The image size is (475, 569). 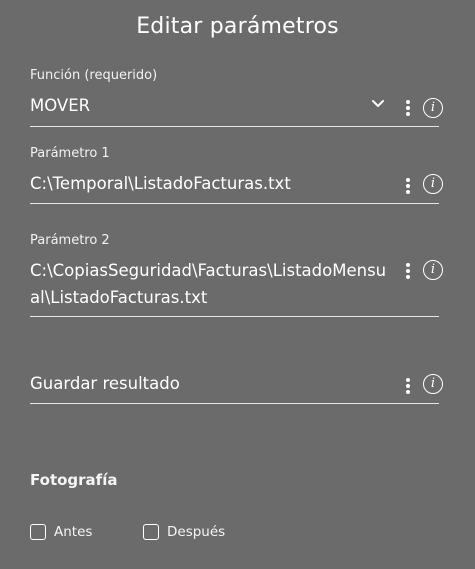 I want to click on parameter-1-menu-icon, so click(x=408, y=188).